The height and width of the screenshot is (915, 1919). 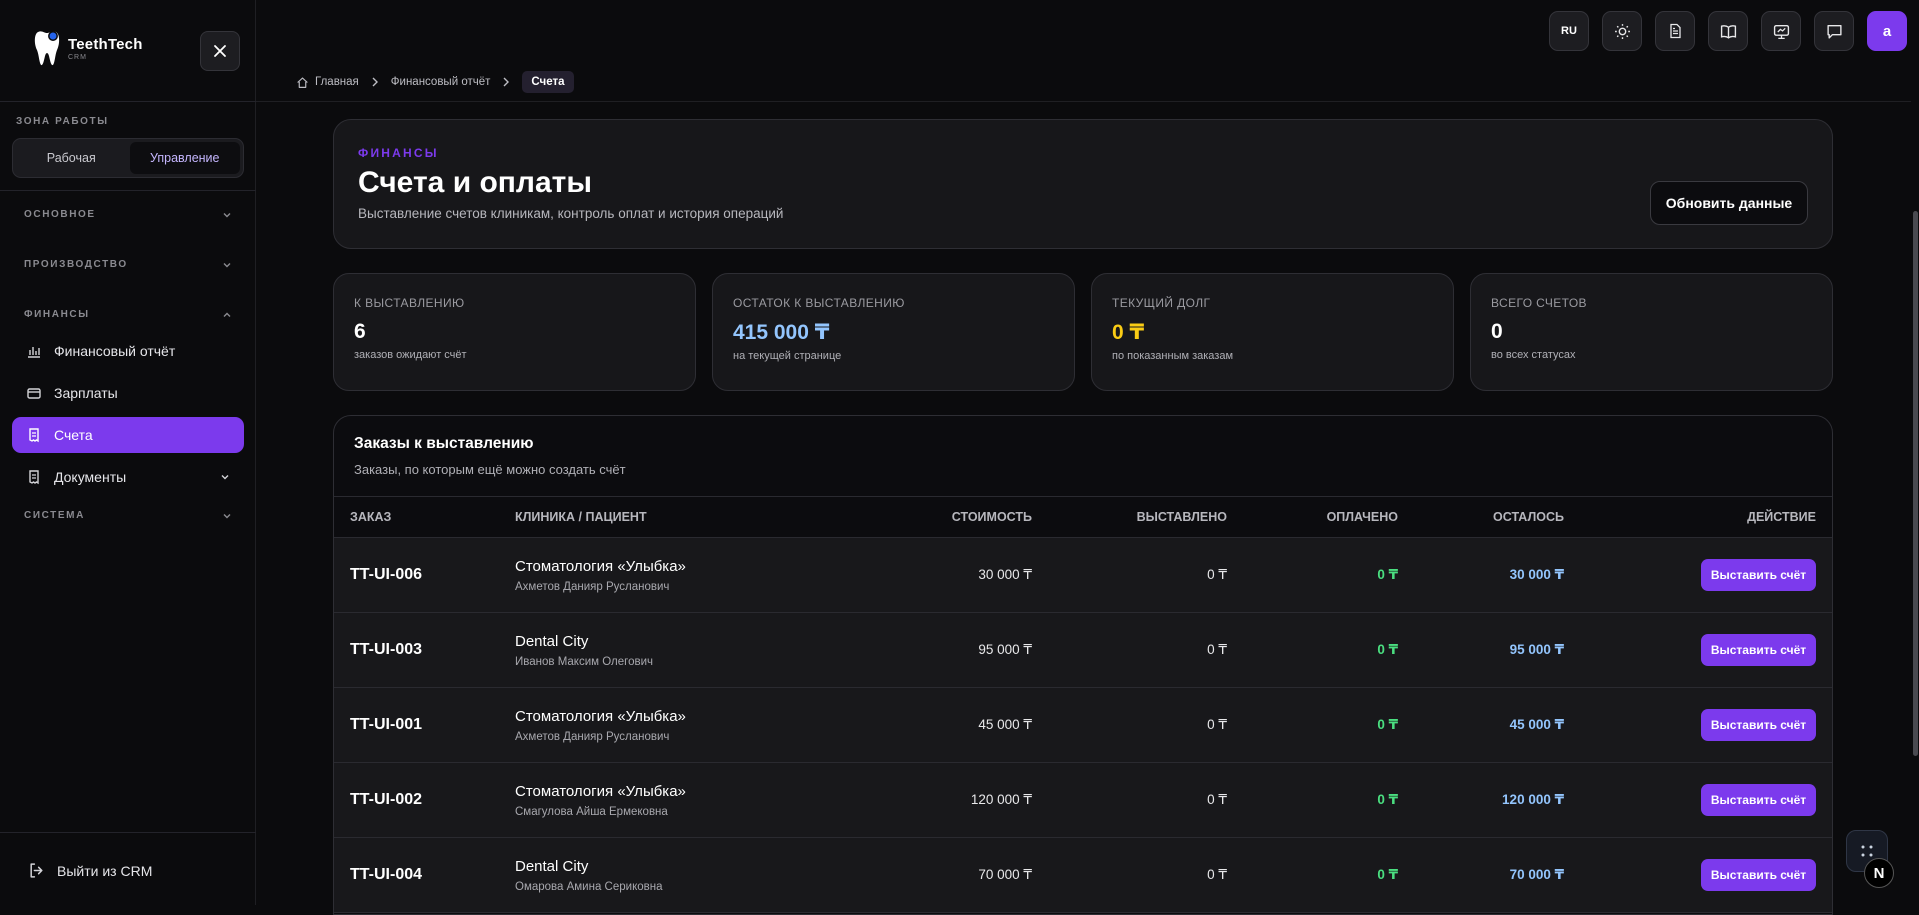 What do you see at coordinates (441, 82) in the screenshot?
I see `breadcrumb-financial-report: Финансовый отчёт` at bounding box center [441, 82].